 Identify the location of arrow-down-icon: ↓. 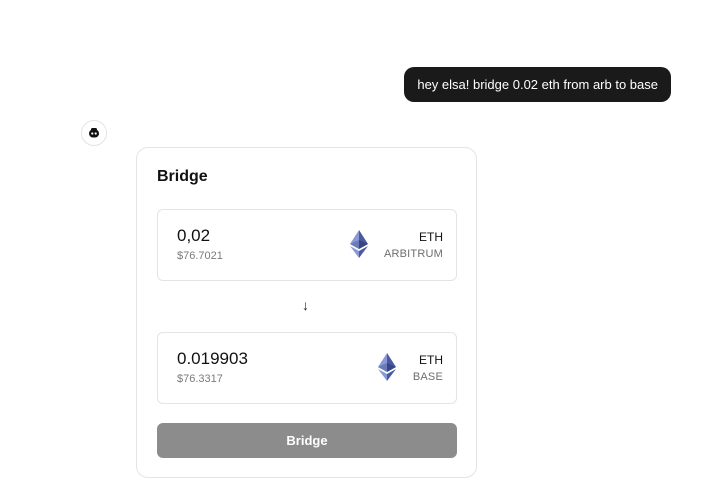
(305, 305).